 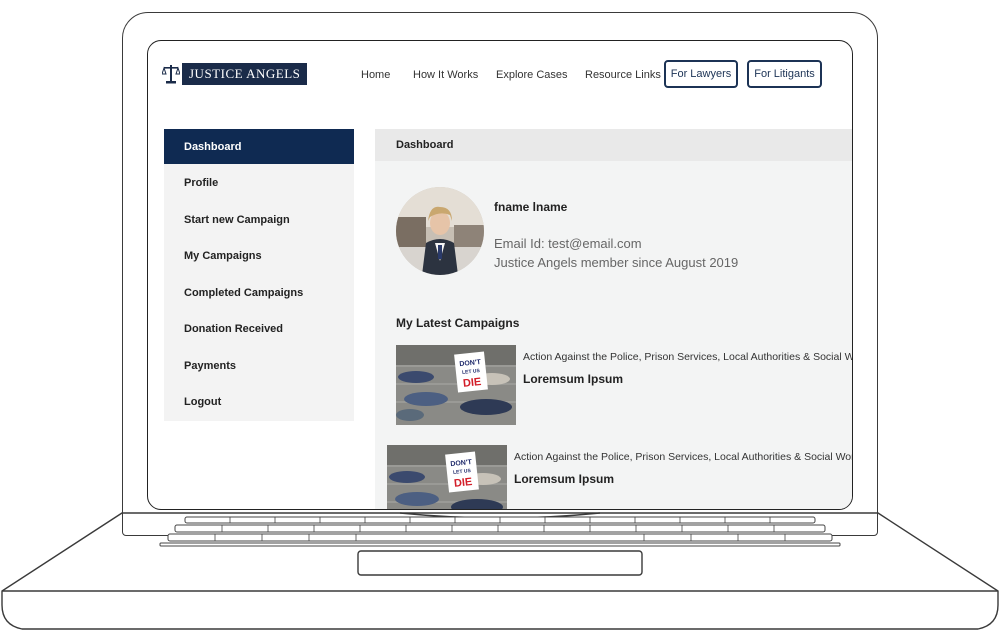 I want to click on sidebar-item-profile: Profile, so click(x=259, y=182).